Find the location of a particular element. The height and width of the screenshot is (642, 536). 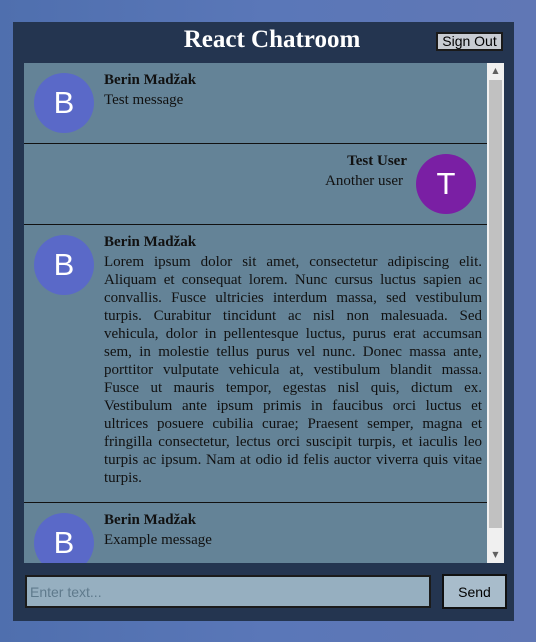

message-text: Example message is located at coordinates (158, 540).